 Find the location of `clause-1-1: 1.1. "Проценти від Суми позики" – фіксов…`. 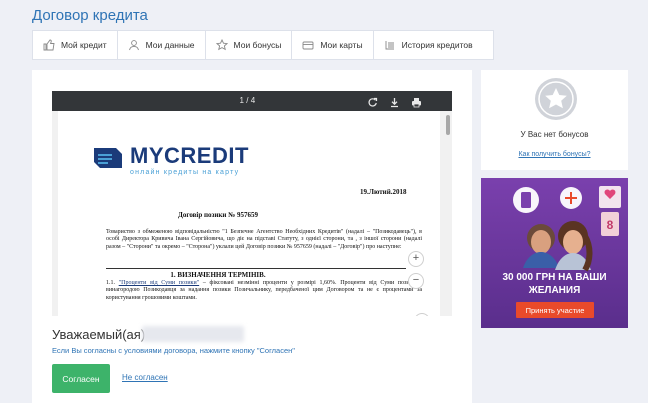

clause-1-1: 1.1. "Проценти від Суми позики" – фіксов… is located at coordinates (264, 291).